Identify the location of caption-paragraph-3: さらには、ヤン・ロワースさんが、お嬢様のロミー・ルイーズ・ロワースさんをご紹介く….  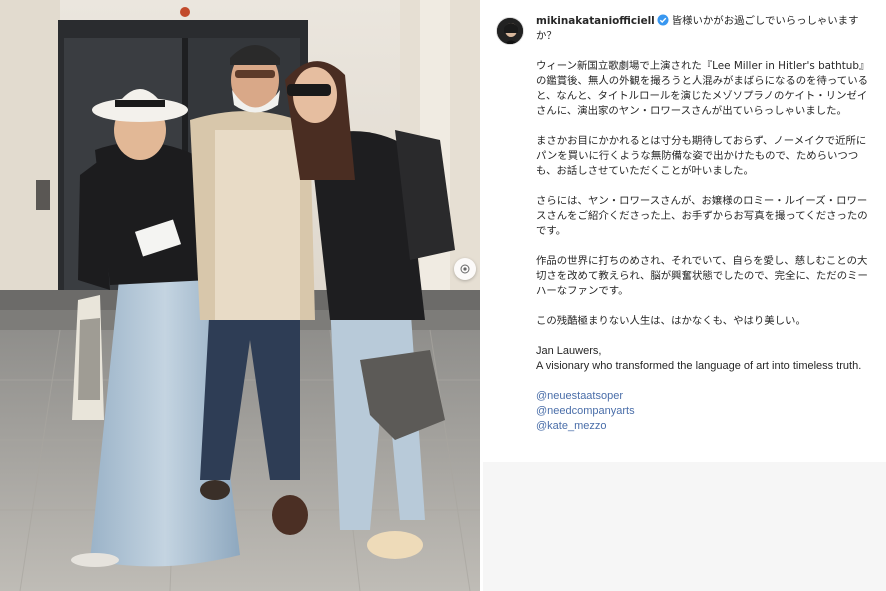
(702, 216).